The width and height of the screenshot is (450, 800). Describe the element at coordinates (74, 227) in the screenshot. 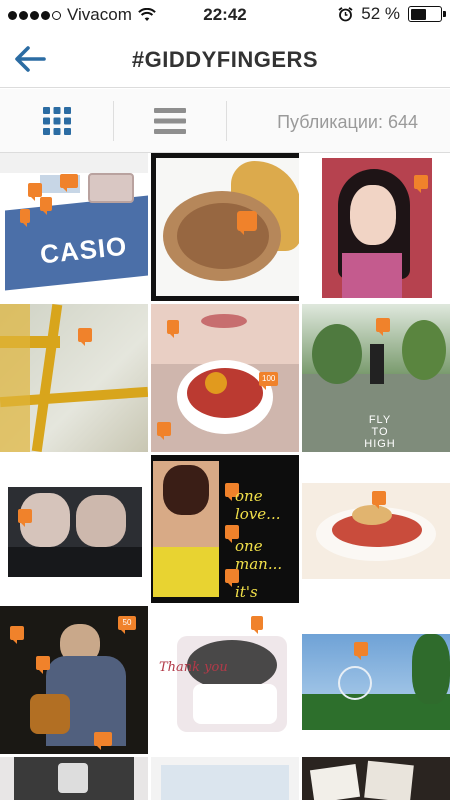

I see `post-casio-watch: CASIO` at that location.